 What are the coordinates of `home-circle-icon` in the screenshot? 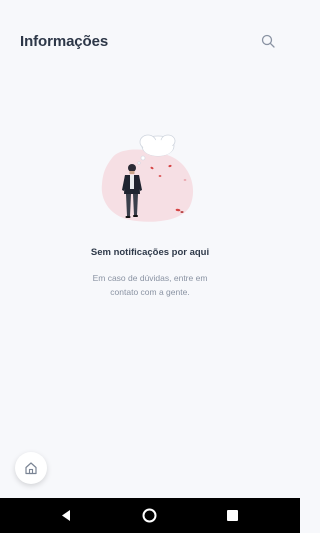 It's located at (149, 515).